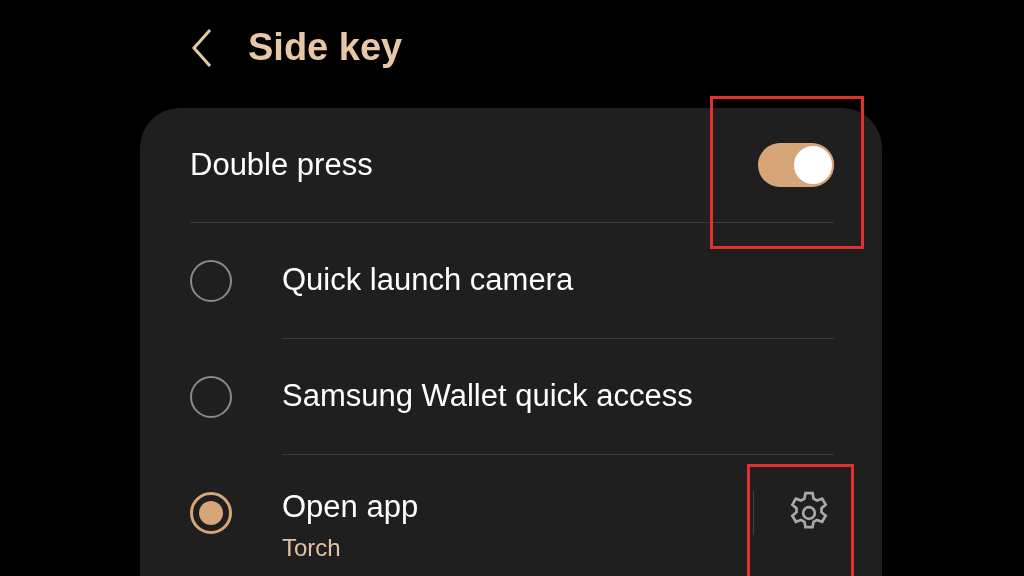  What do you see at coordinates (488, 396) in the screenshot?
I see `option-label: Samsung Wallet quick access` at bounding box center [488, 396].